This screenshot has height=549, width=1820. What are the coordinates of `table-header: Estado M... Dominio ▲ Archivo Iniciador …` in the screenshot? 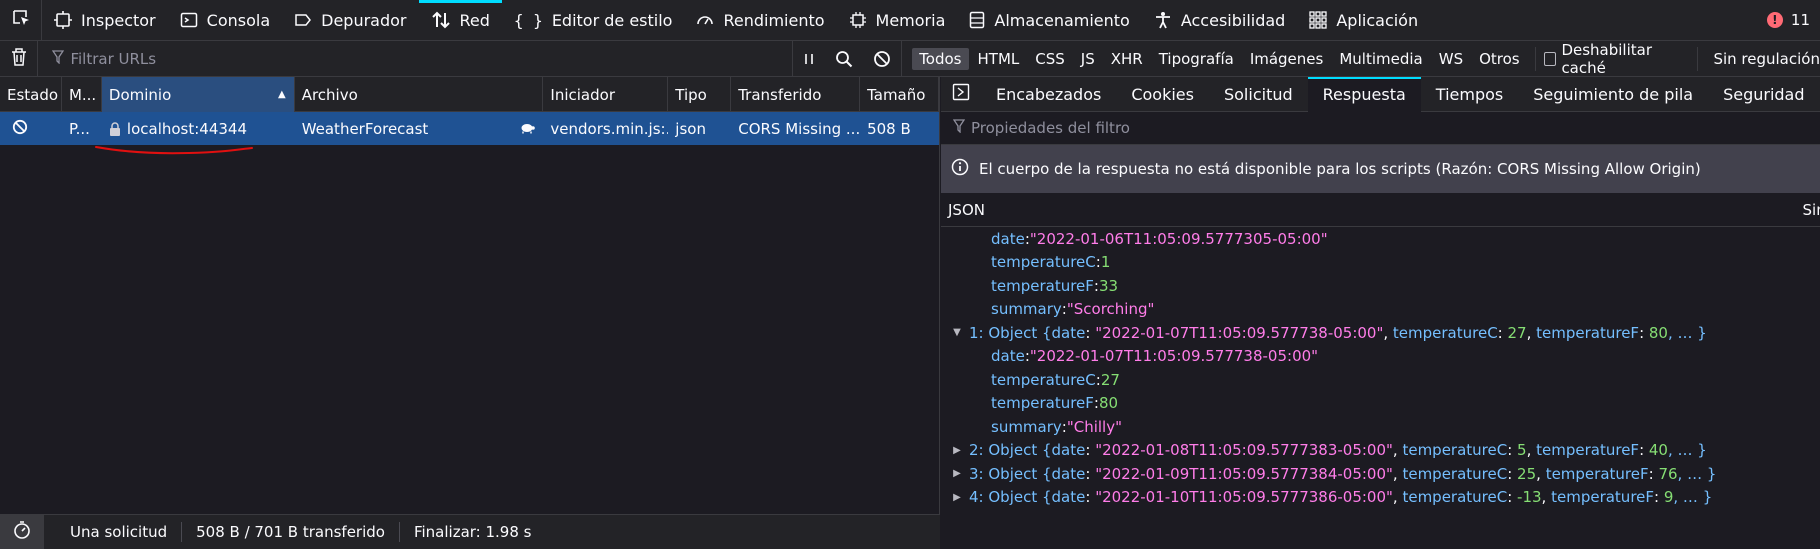 It's located at (469, 94).